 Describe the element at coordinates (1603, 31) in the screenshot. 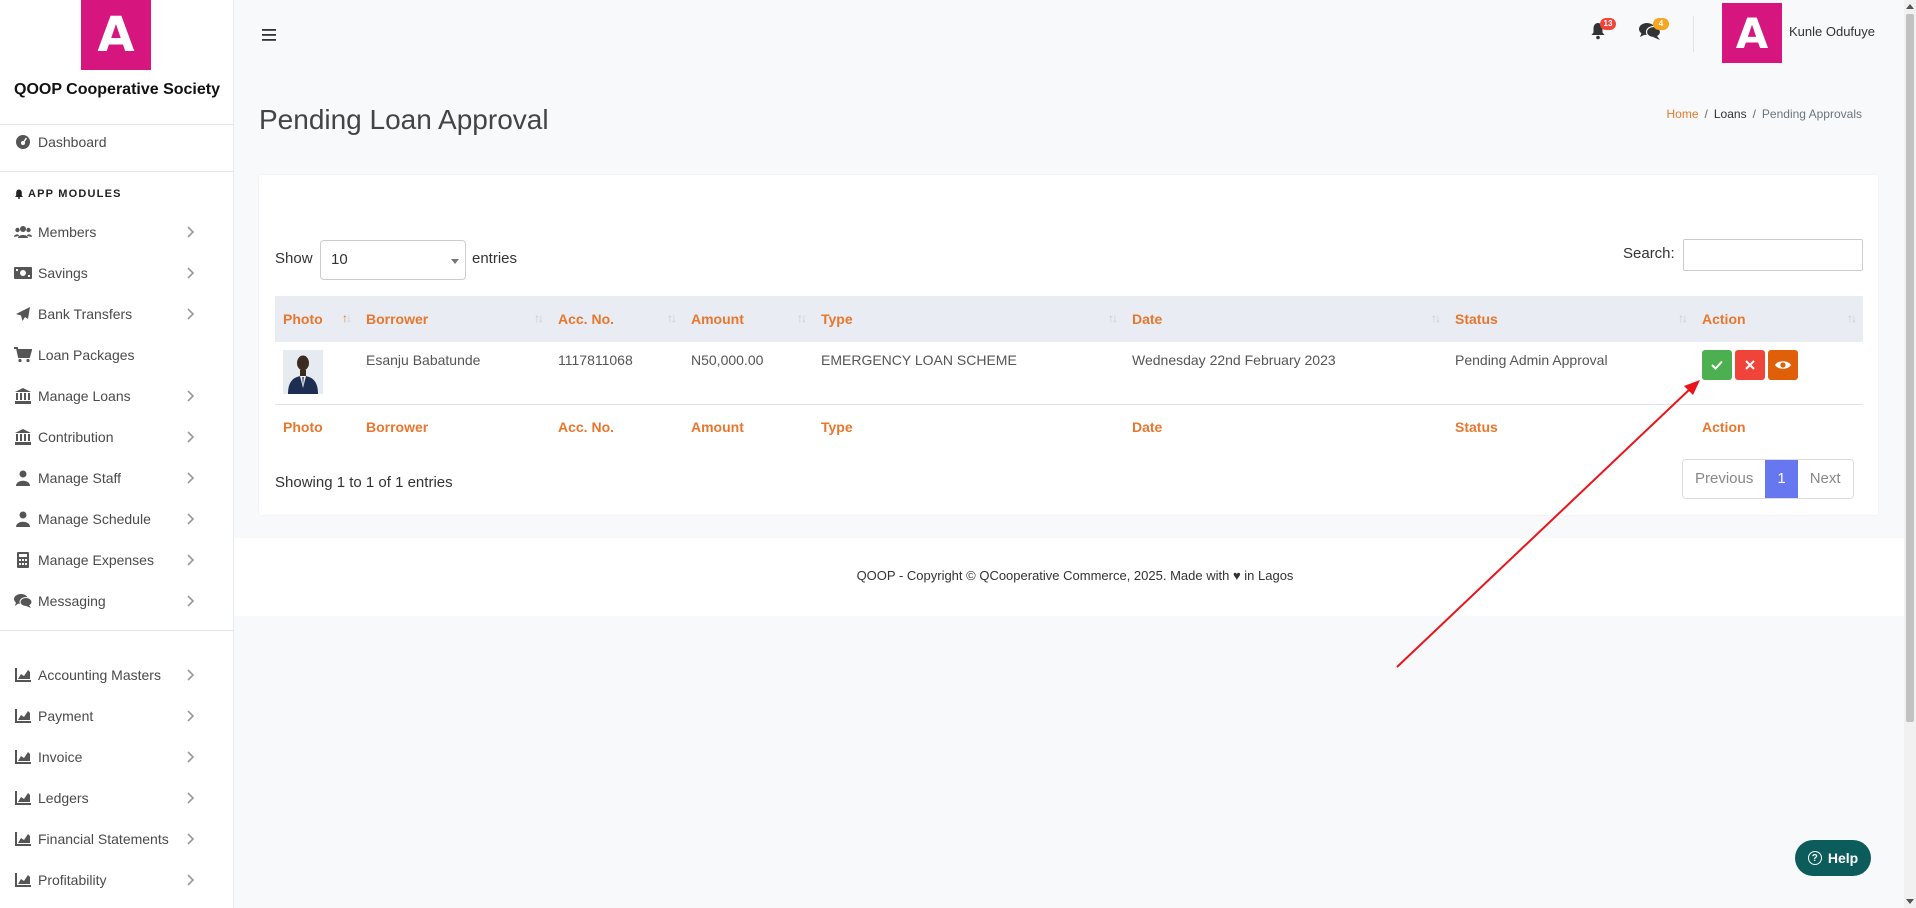

I see `notifications-button: 13` at that location.